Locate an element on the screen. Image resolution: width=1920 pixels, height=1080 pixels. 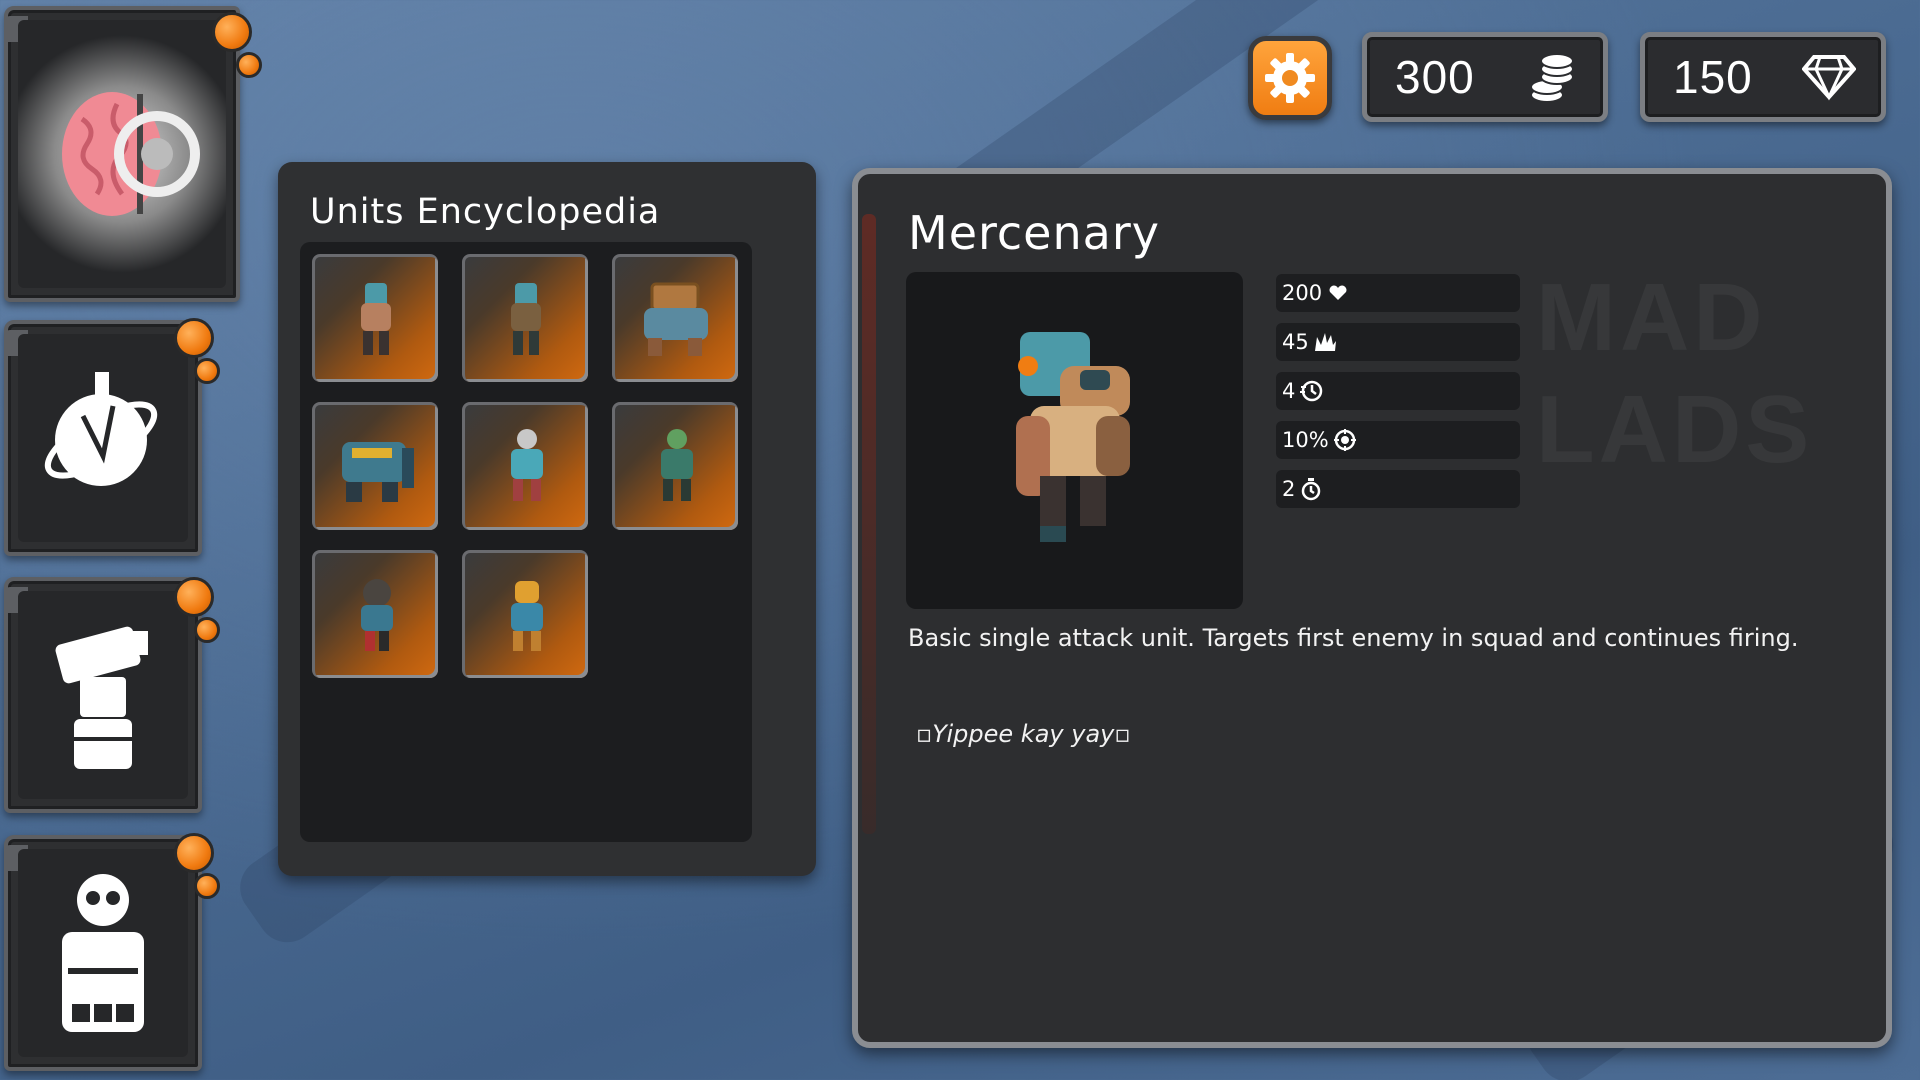
unit-3-icon is located at coordinates (675, 319).